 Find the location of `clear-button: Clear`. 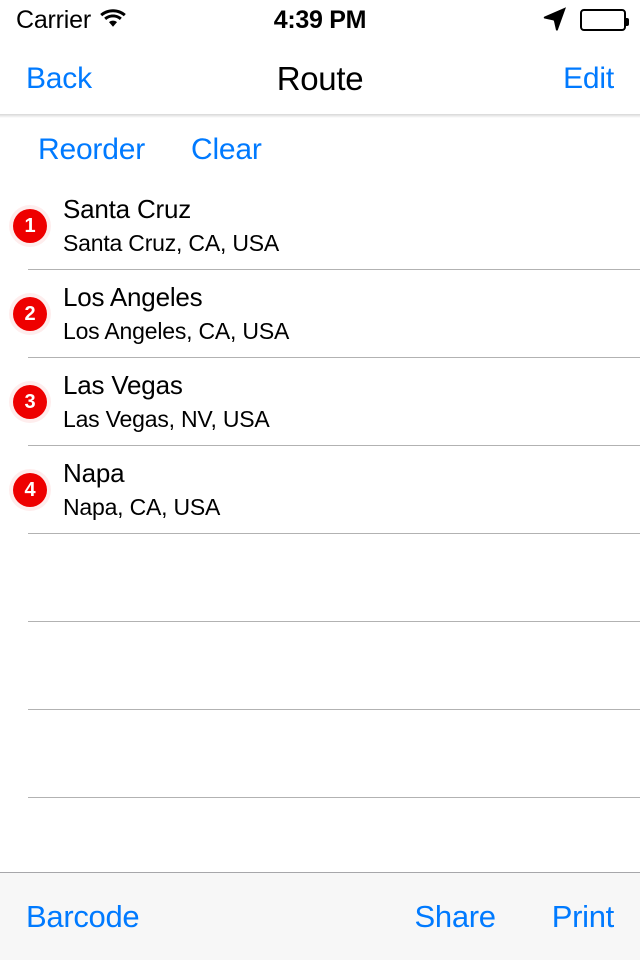

clear-button: Clear is located at coordinates (226, 150).